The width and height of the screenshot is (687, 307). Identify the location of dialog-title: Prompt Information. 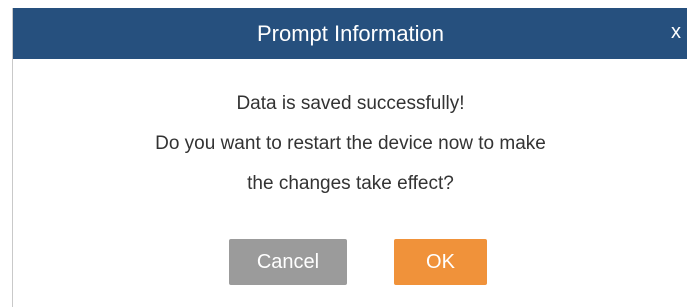
(350, 33).